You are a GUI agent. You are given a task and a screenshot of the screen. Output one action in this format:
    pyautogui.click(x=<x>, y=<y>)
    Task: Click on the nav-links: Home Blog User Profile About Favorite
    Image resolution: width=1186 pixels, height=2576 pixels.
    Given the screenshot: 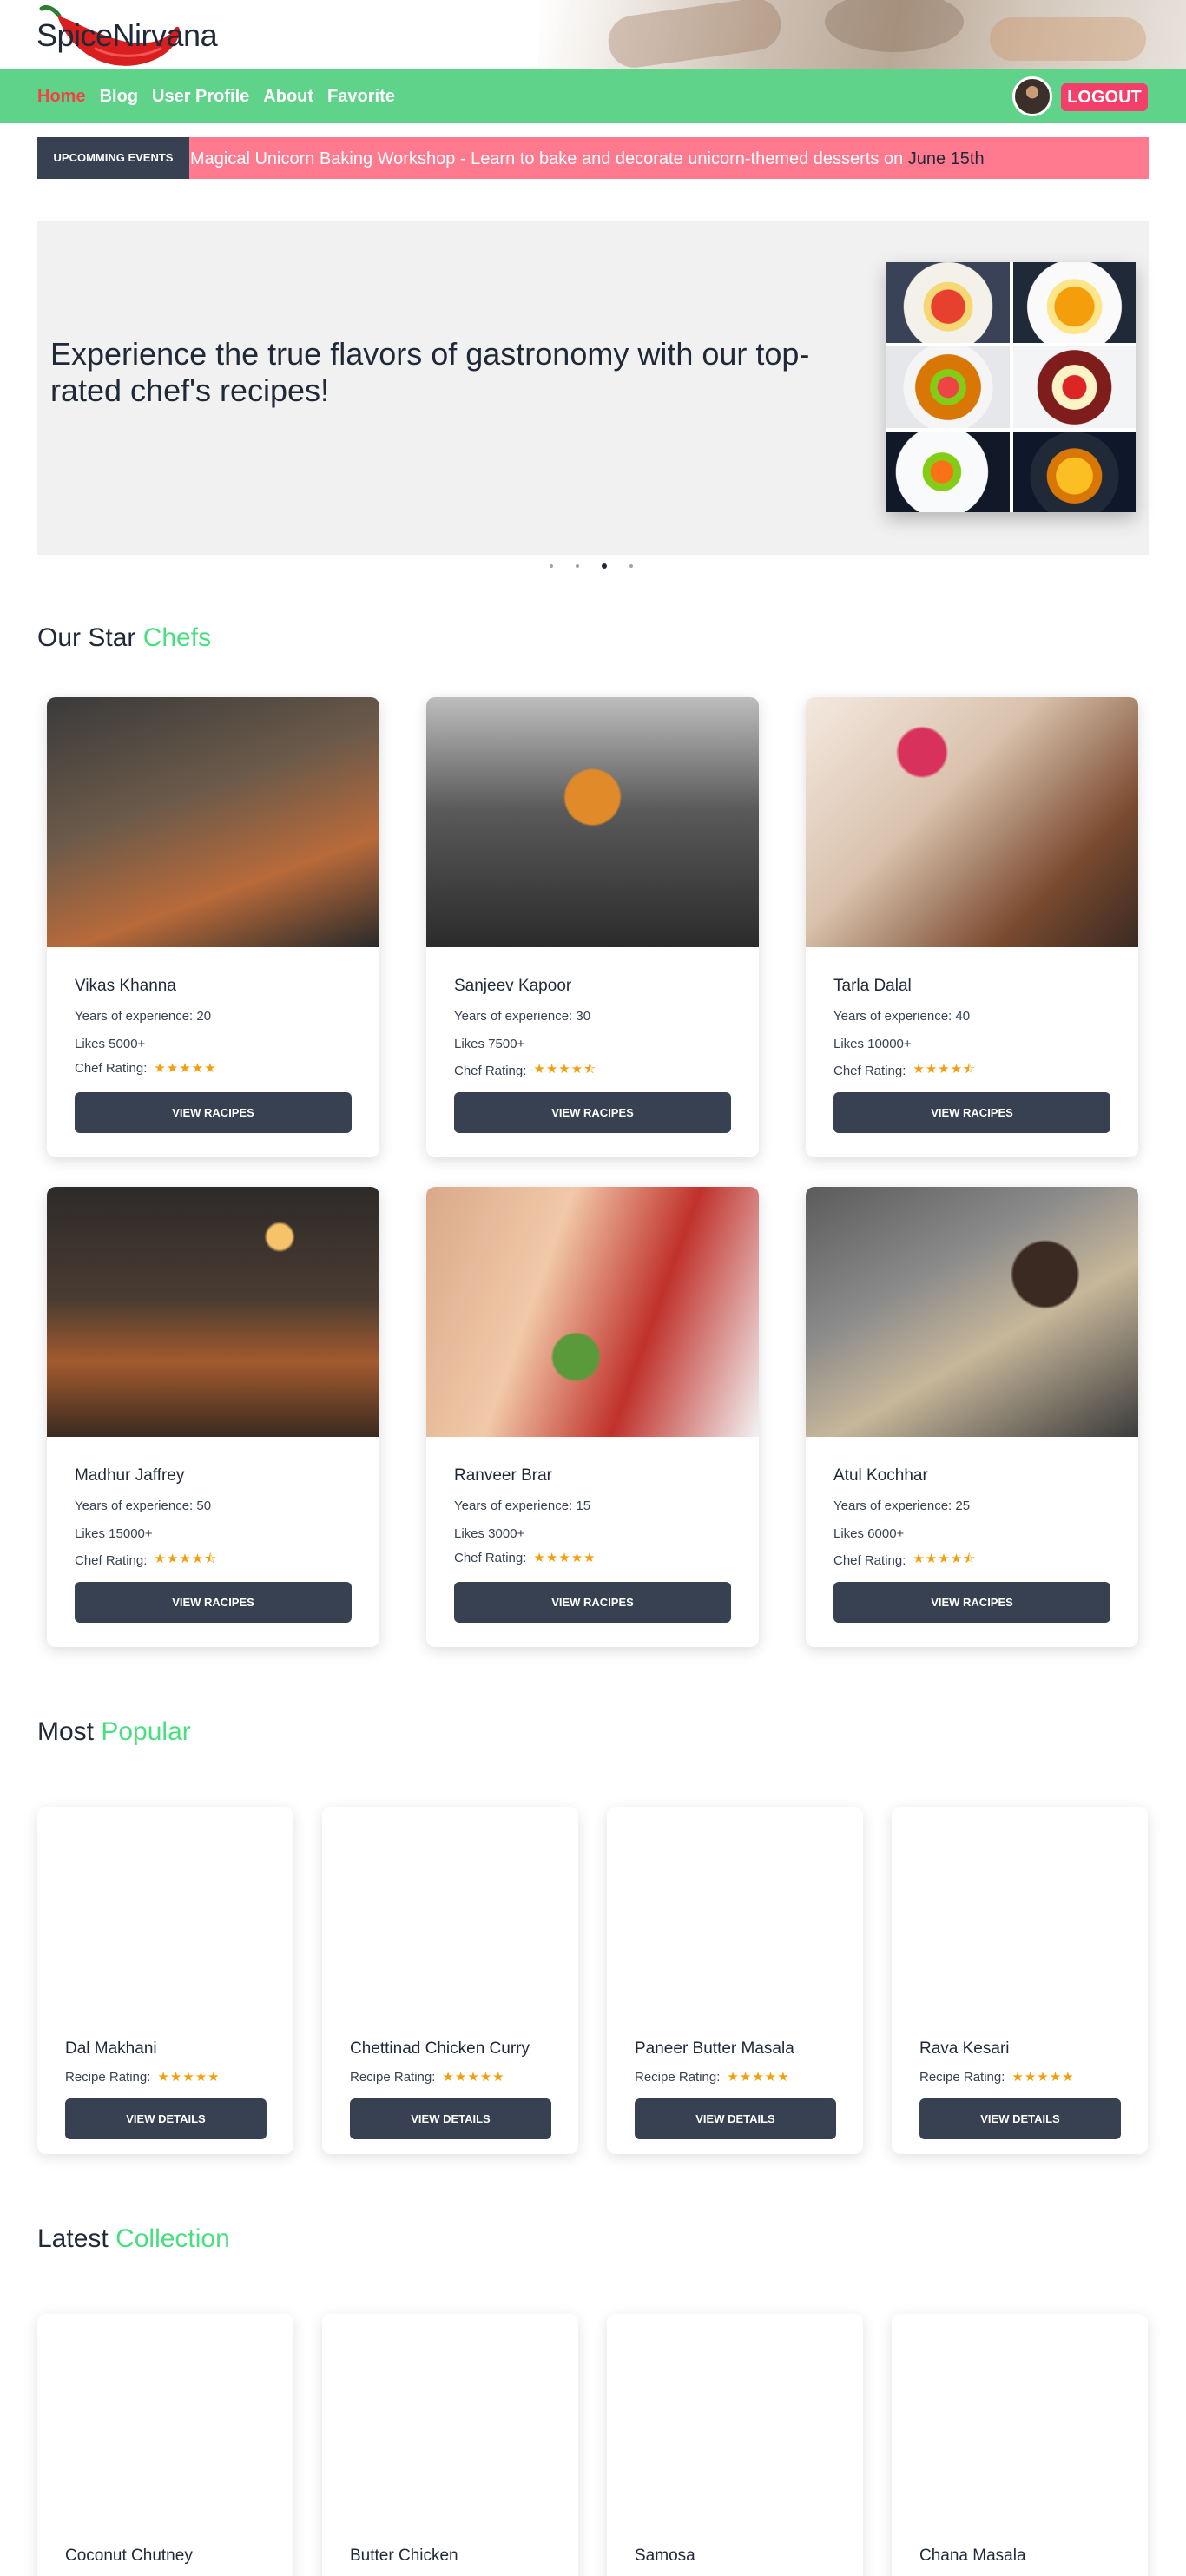 What is the action you would take?
    pyautogui.click(x=216, y=97)
    